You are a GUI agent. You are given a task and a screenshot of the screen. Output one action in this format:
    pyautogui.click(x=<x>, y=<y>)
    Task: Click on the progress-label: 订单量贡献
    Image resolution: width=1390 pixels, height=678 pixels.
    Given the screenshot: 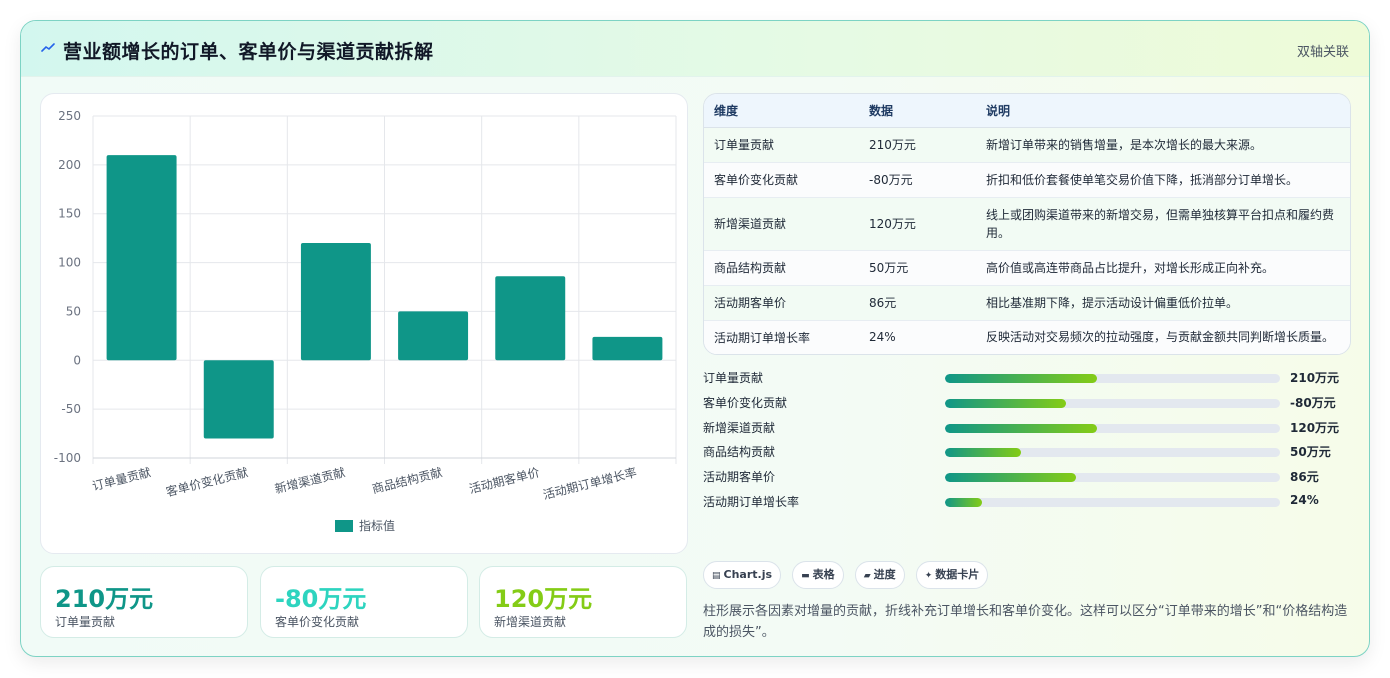 What is the action you would take?
    pyautogui.click(x=733, y=378)
    